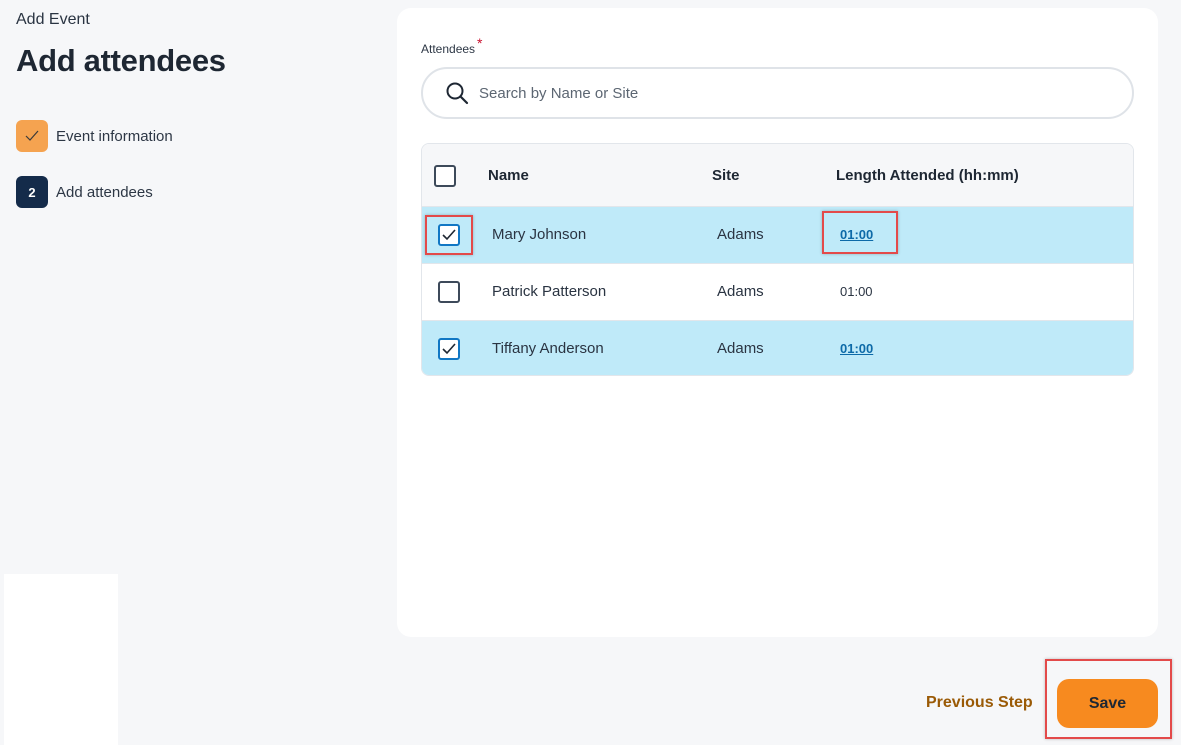 The image size is (1181, 745). What do you see at coordinates (104, 192) in the screenshot?
I see `step-label: Add attendees` at bounding box center [104, 192].